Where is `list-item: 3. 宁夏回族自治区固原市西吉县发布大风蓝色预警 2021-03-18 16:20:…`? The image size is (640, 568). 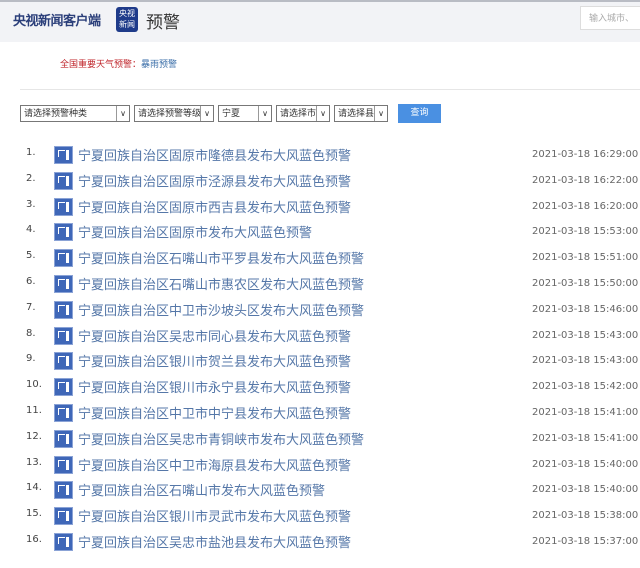
list-item: 3. 宁夏回族自治区固原市西吉县发布大风蓝色预警 2021-03-18 16:20:… is located at coordinates (320, 208).